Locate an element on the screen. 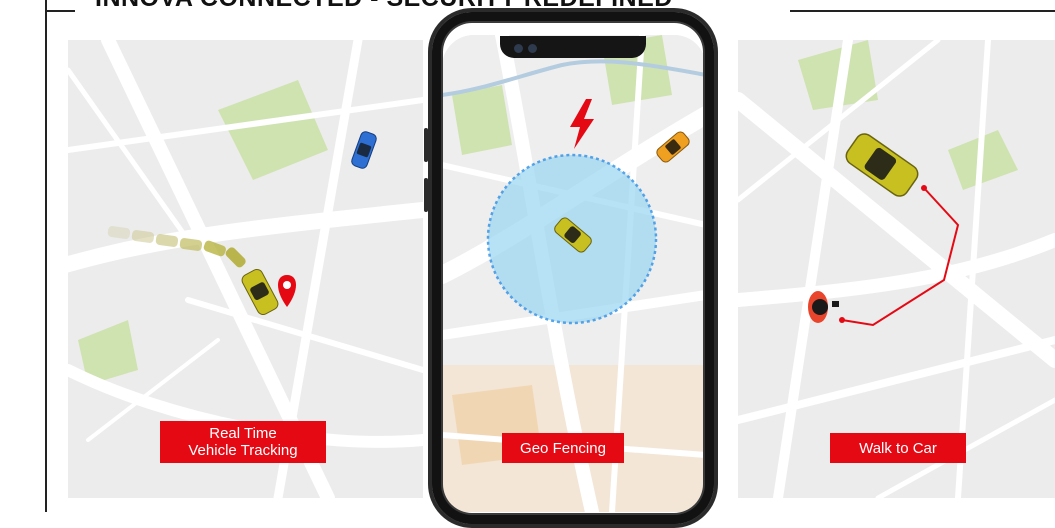 The height and width of the screenshot is (528, 1055). feature-label-realtime-tracking: Real Time Vehicle Tracking is located at coordinates (243, 442).